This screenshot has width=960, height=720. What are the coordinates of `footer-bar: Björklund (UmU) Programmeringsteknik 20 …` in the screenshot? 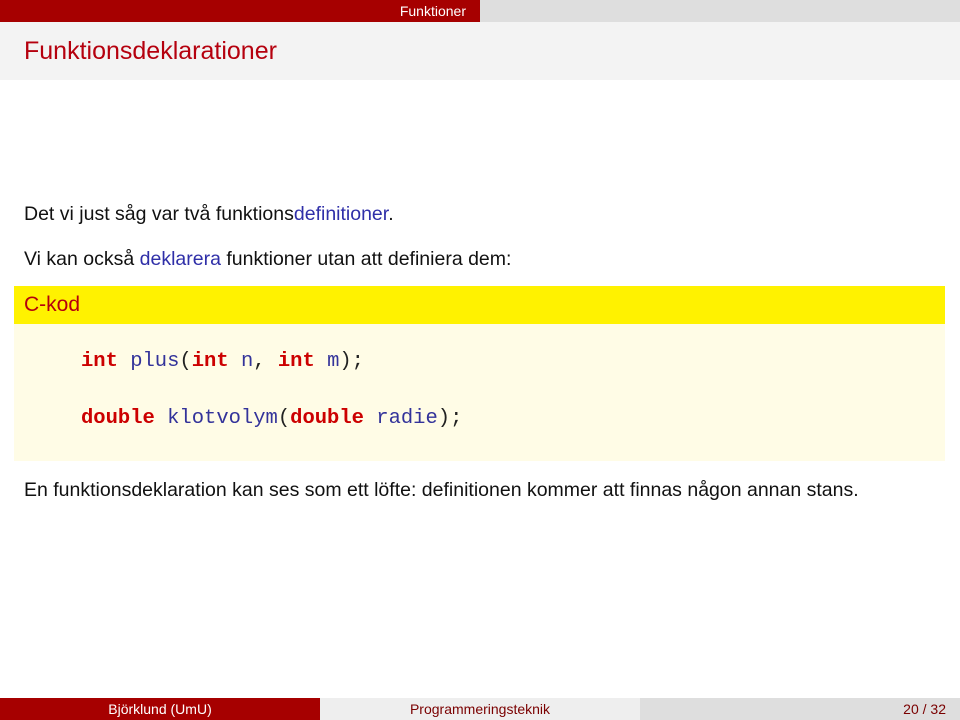 It's located at (480, 709).